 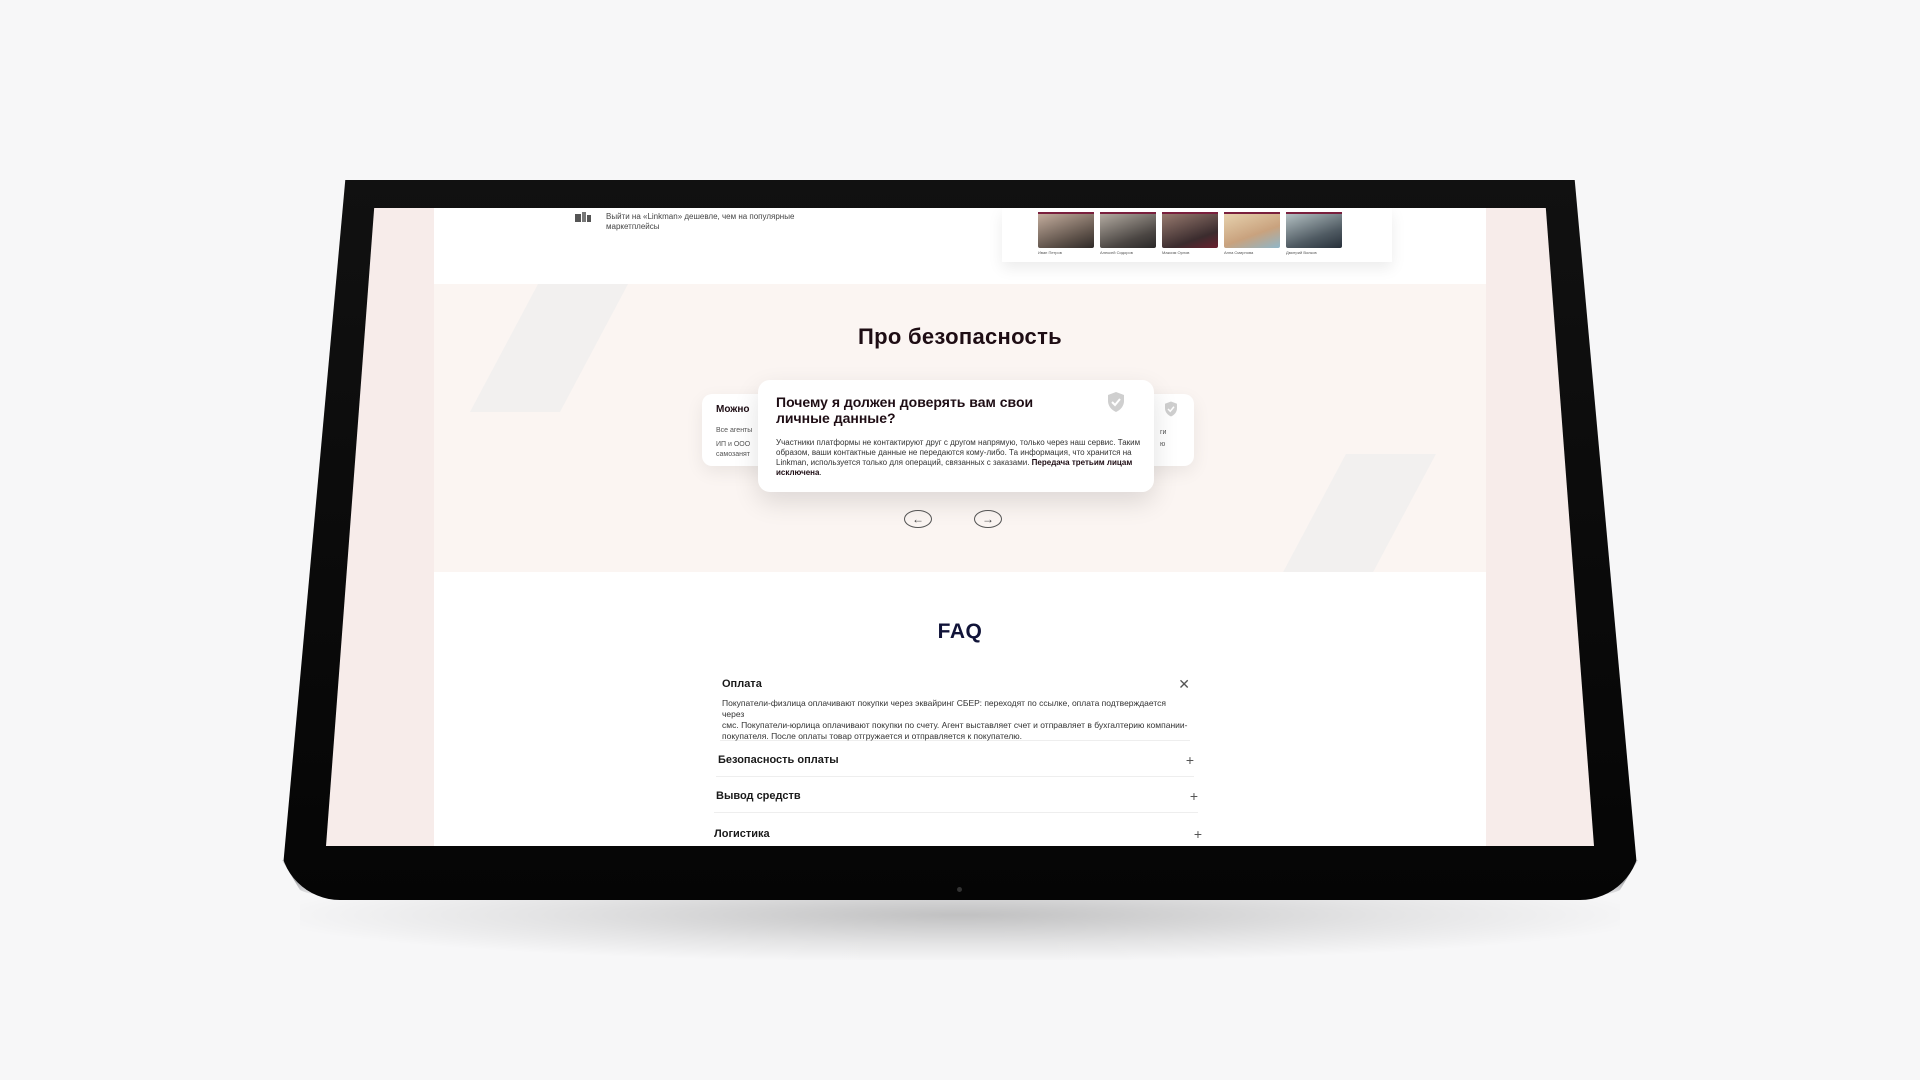 I want to click on card-text: ги, so click(x=1163, y=432).